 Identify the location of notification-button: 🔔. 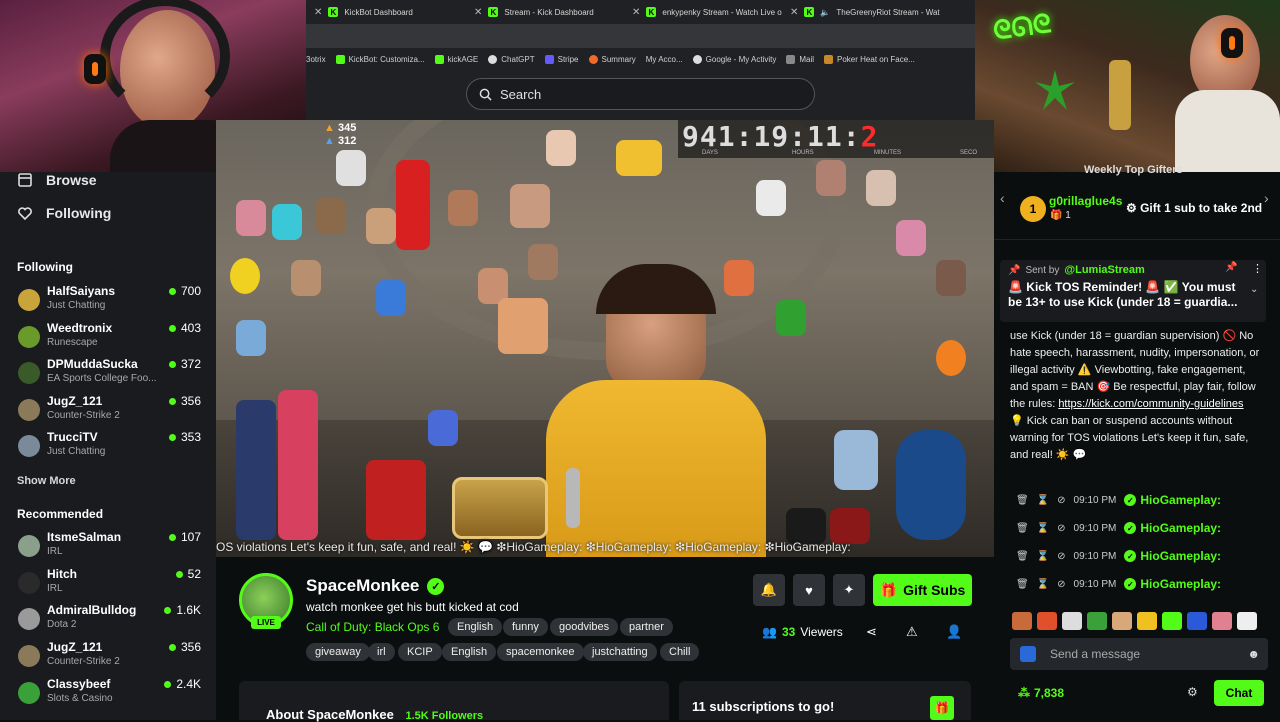
(769, 590).